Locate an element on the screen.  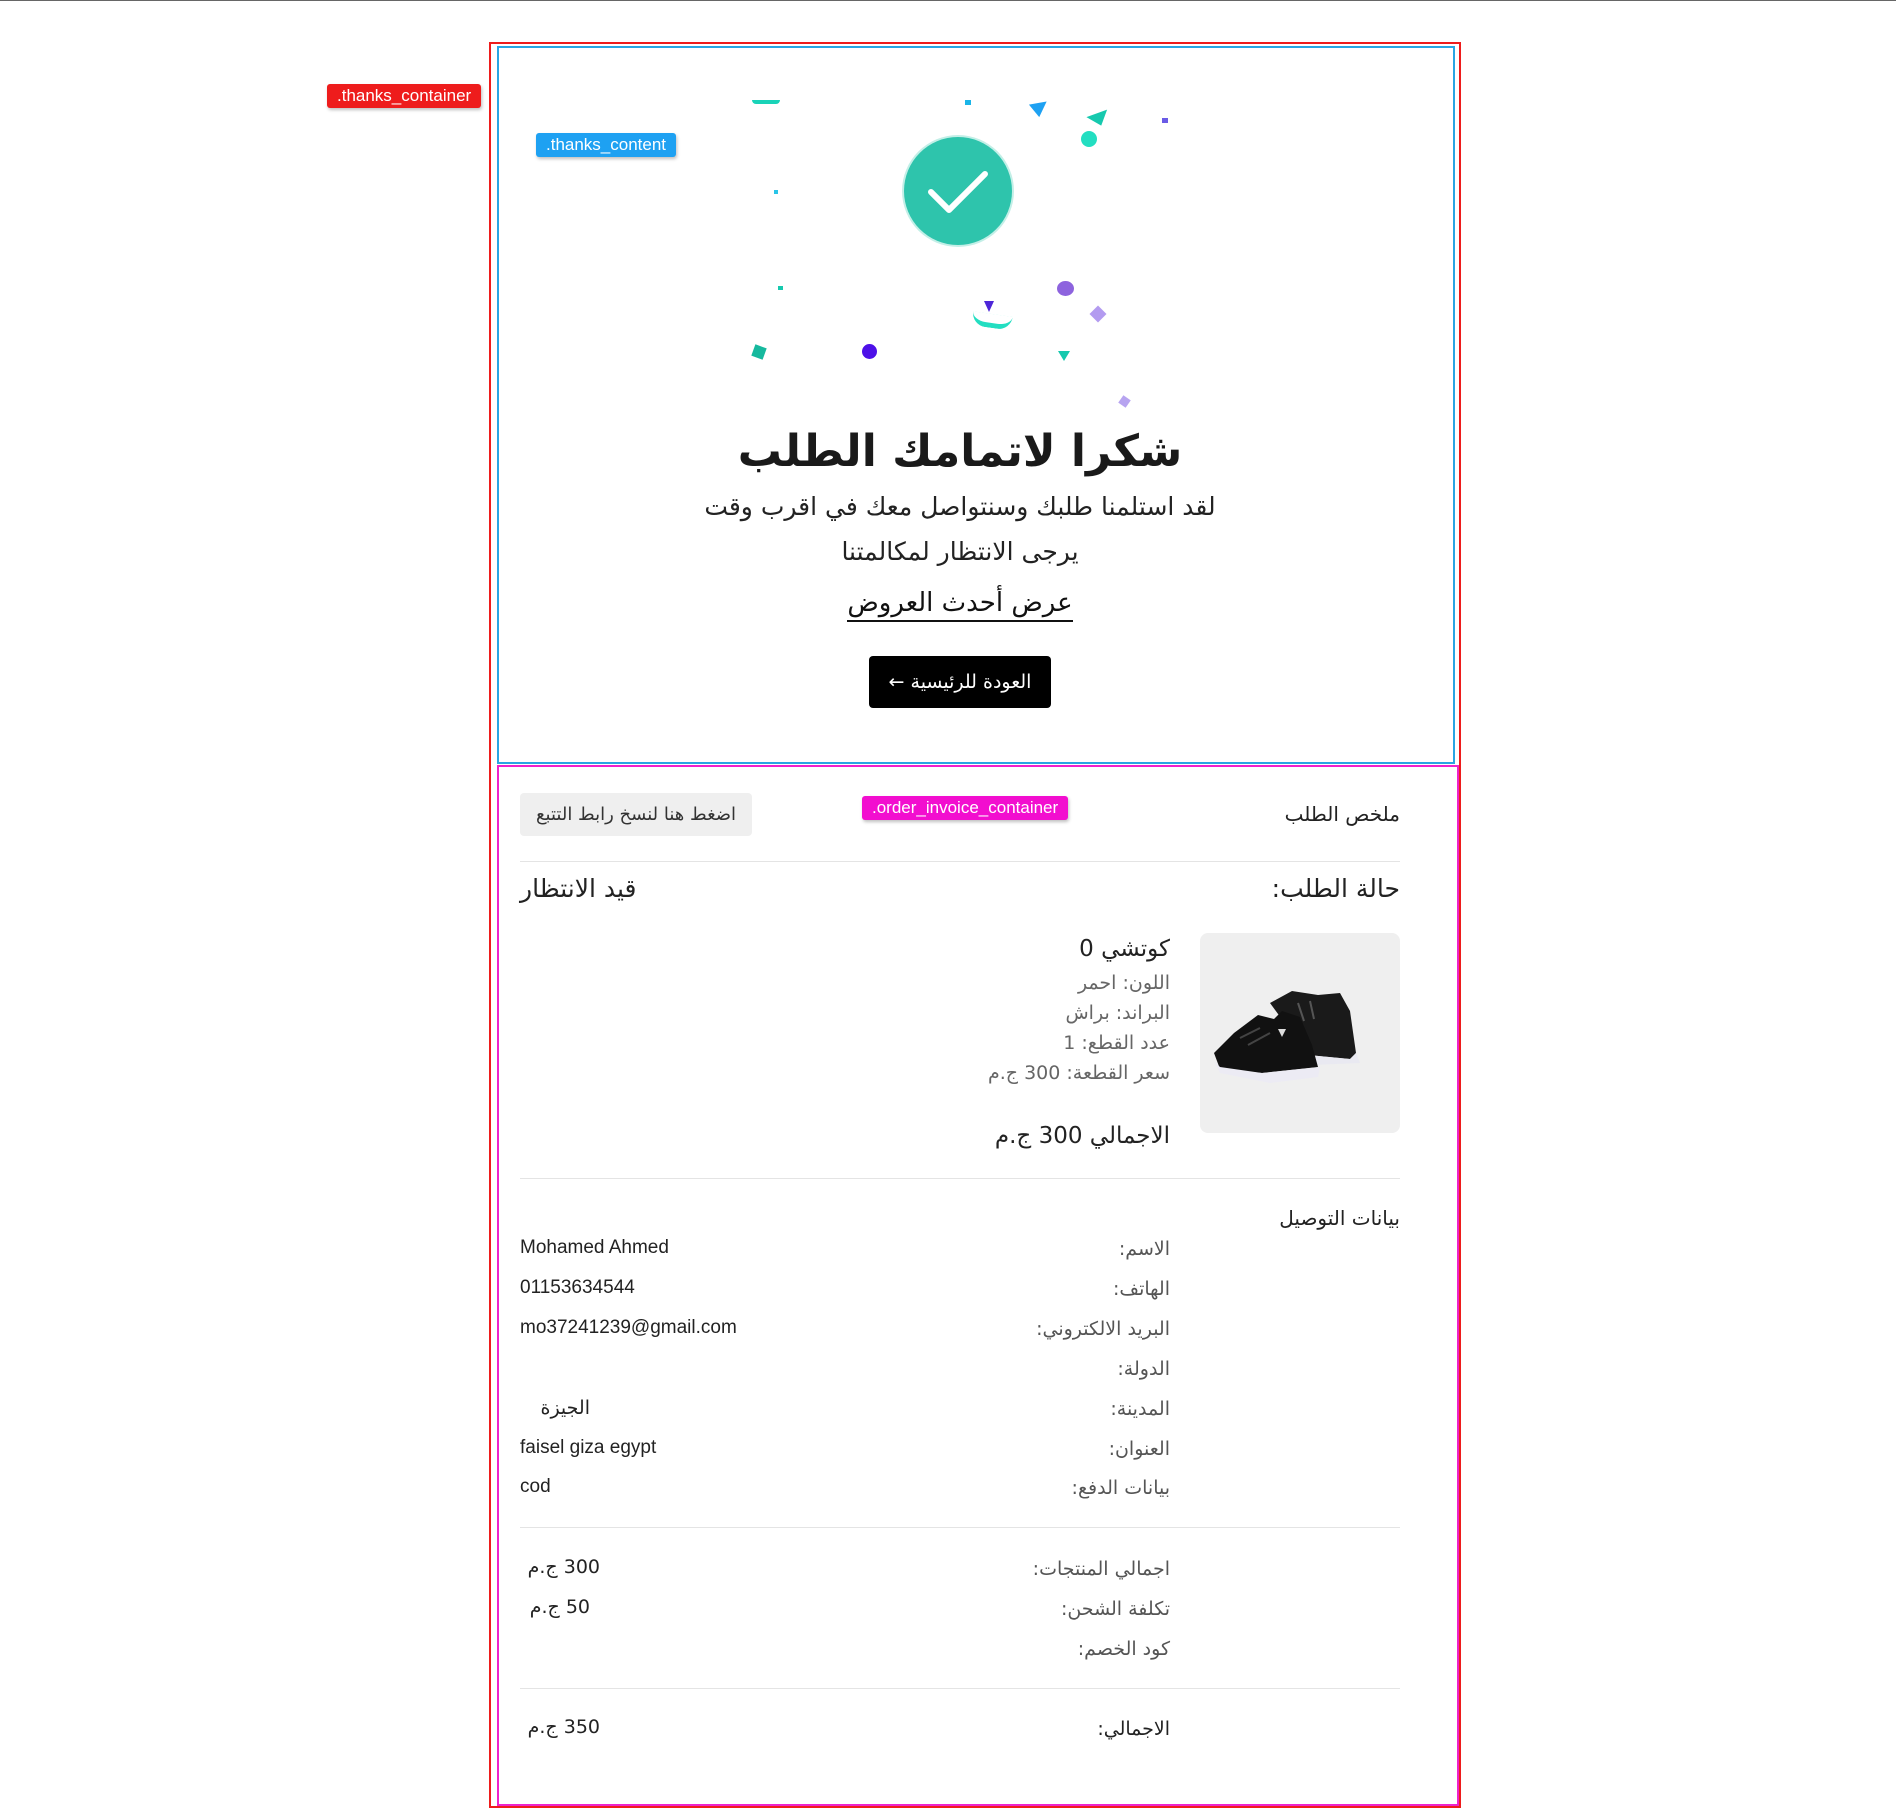
top-rule is located at coordinates (948, 0).